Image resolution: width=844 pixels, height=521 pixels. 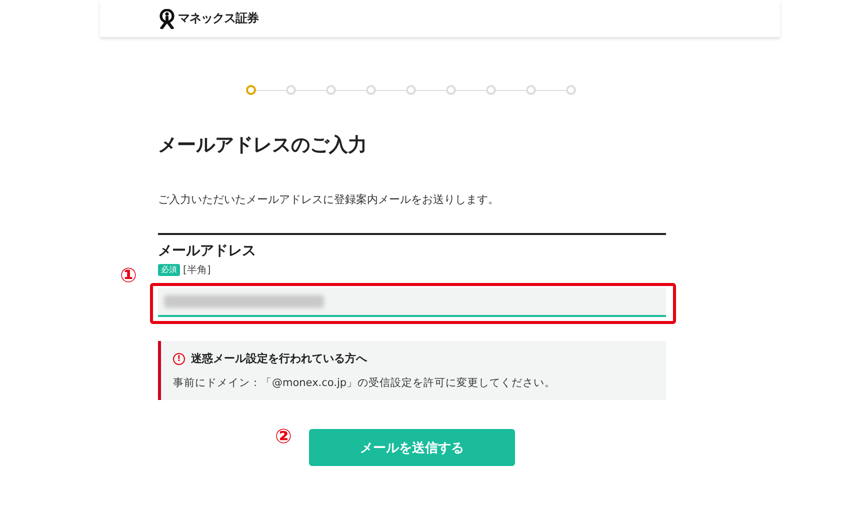 I want to click on hint-text: [半角], so click(x=197, y=270).